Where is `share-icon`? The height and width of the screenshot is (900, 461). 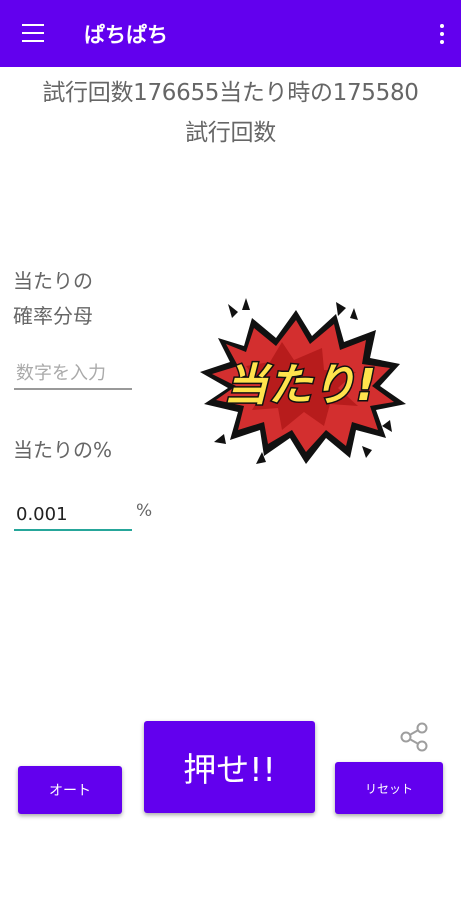
share-icon is located at coordinates (414, 737).